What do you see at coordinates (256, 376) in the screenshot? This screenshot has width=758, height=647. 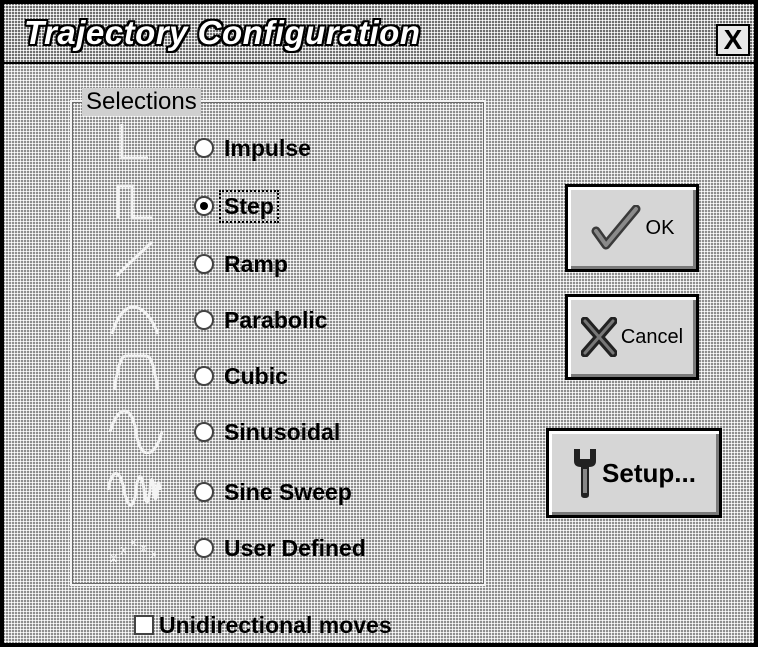 I see `radio-cubic-label: Cubic` at bounding box center [256, 376].